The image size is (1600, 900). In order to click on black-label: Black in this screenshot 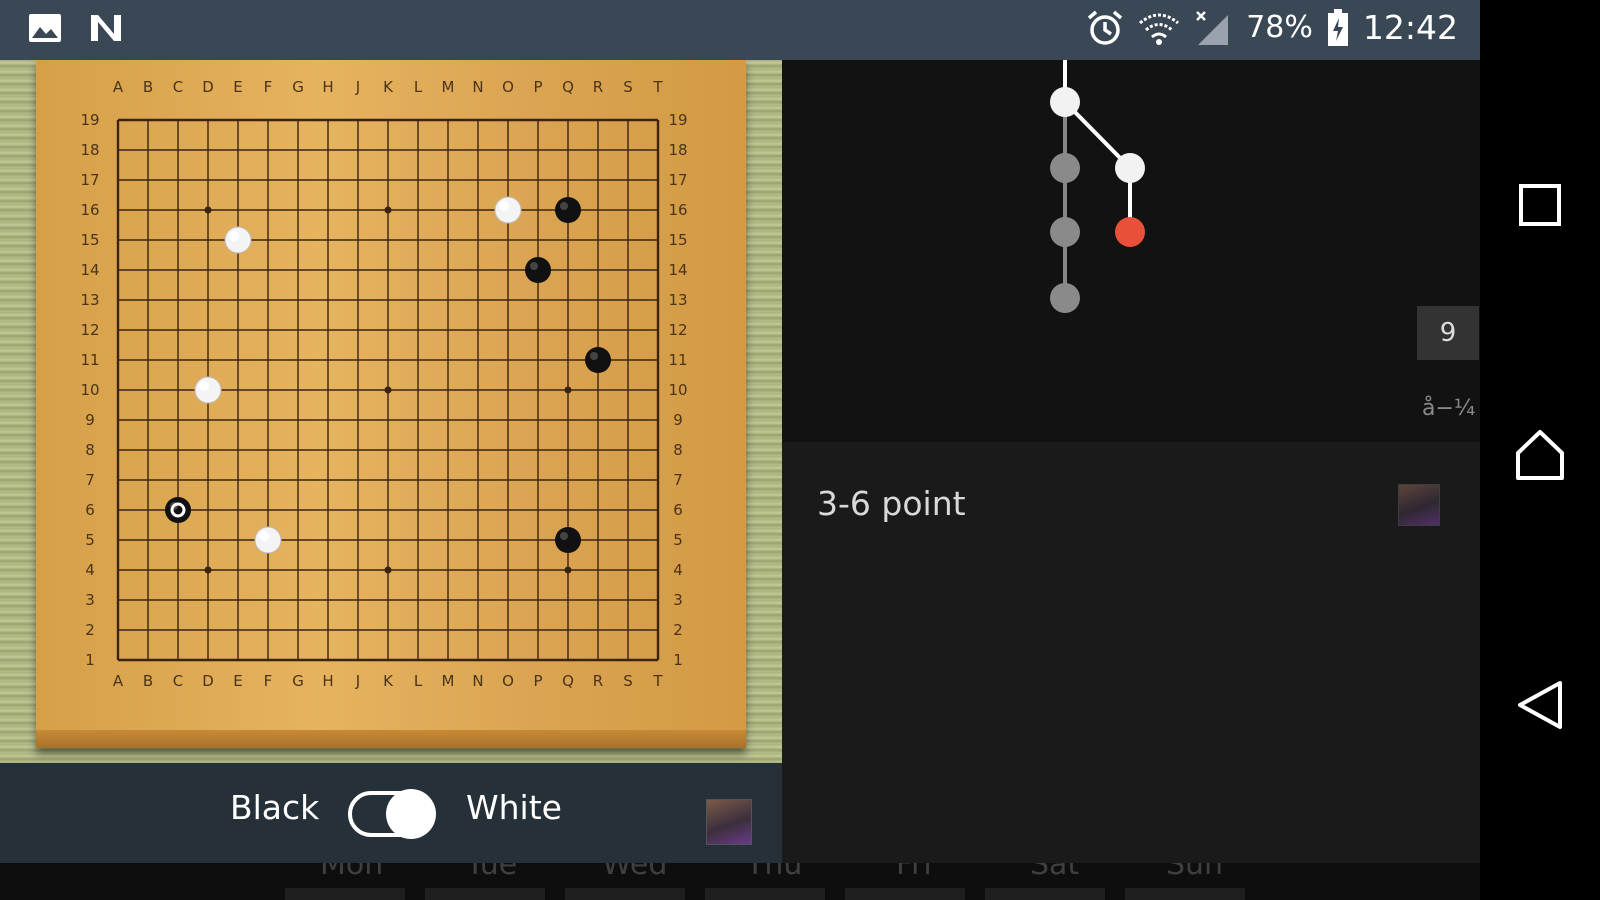, I will do `click(275, 807)`.